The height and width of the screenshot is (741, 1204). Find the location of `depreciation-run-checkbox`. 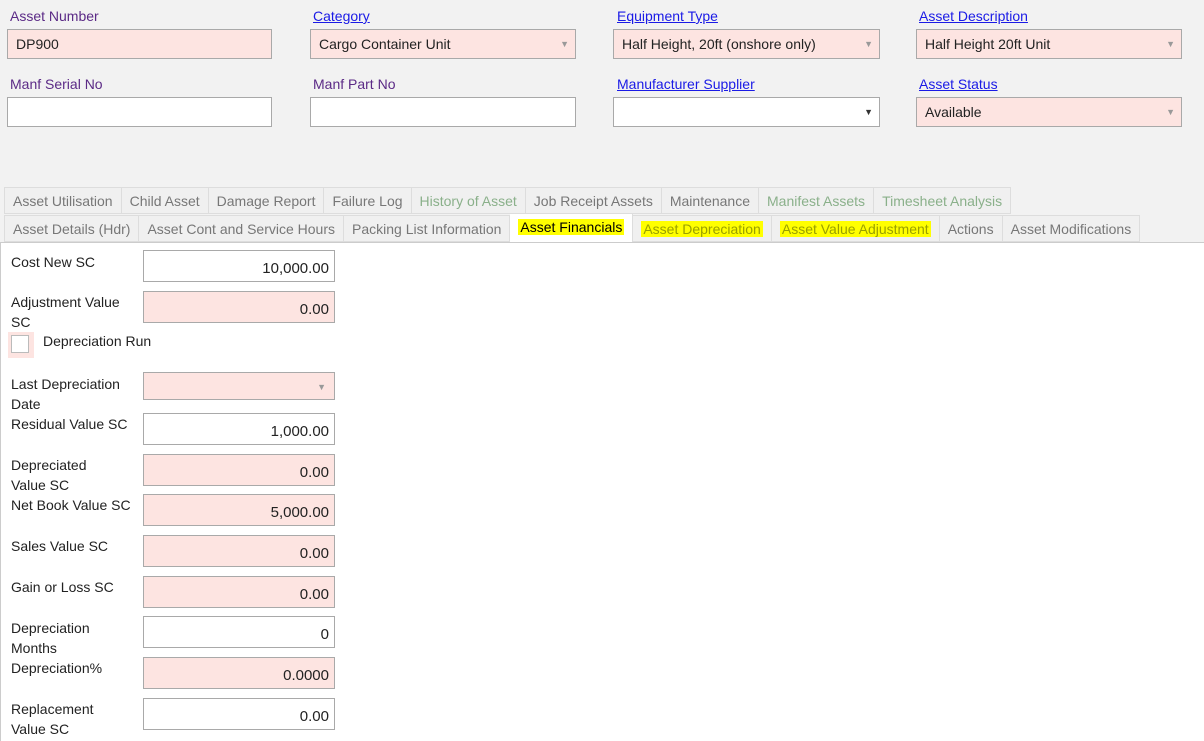

depreciation-run-checkbox is located at coordinates (21, 345).